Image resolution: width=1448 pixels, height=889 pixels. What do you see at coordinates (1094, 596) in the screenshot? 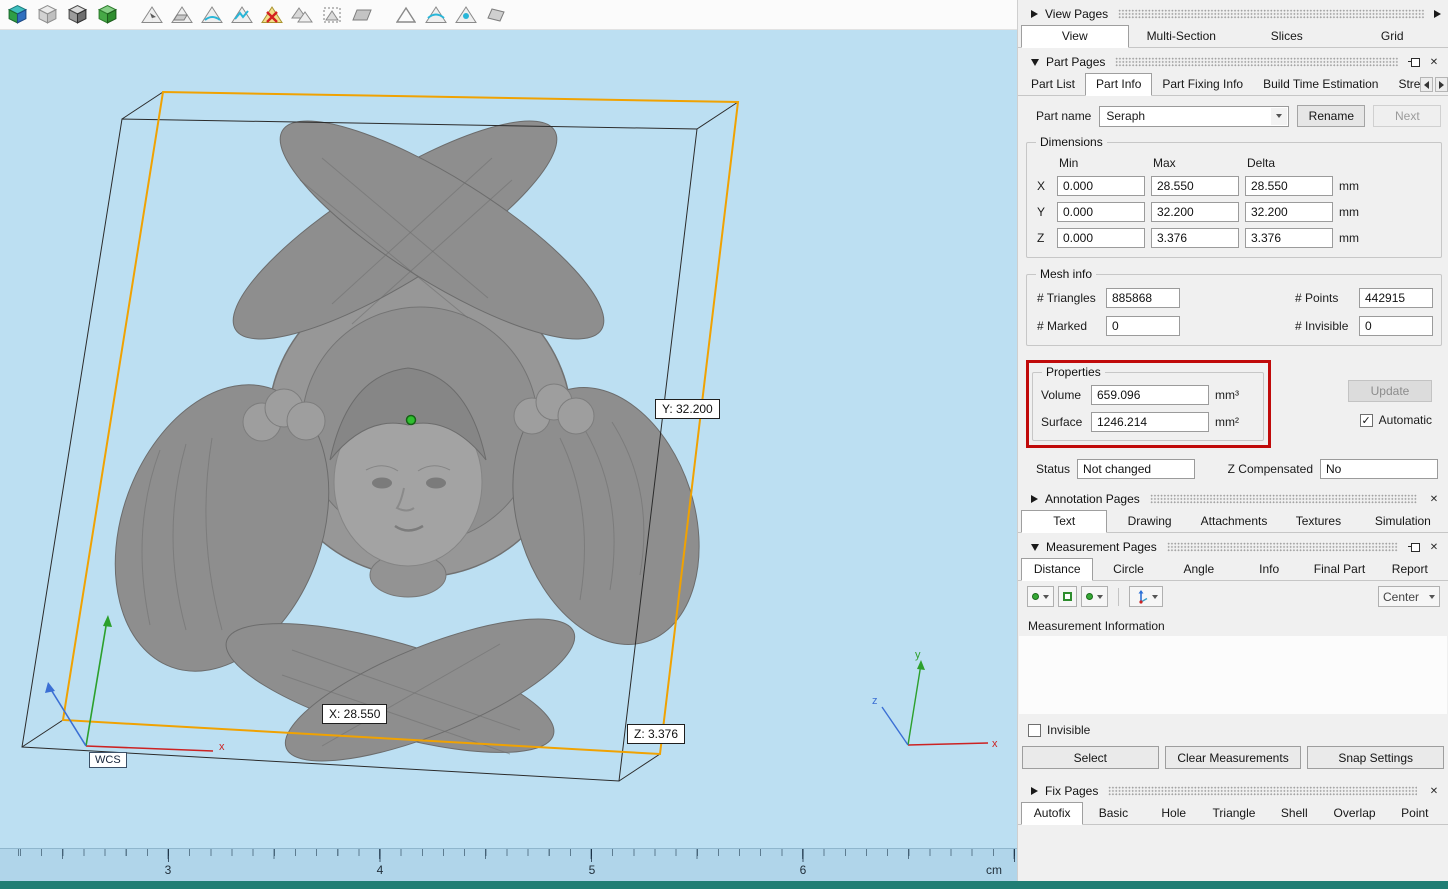
I see `second-point-dropdown` at bounding box center [1094, 596].